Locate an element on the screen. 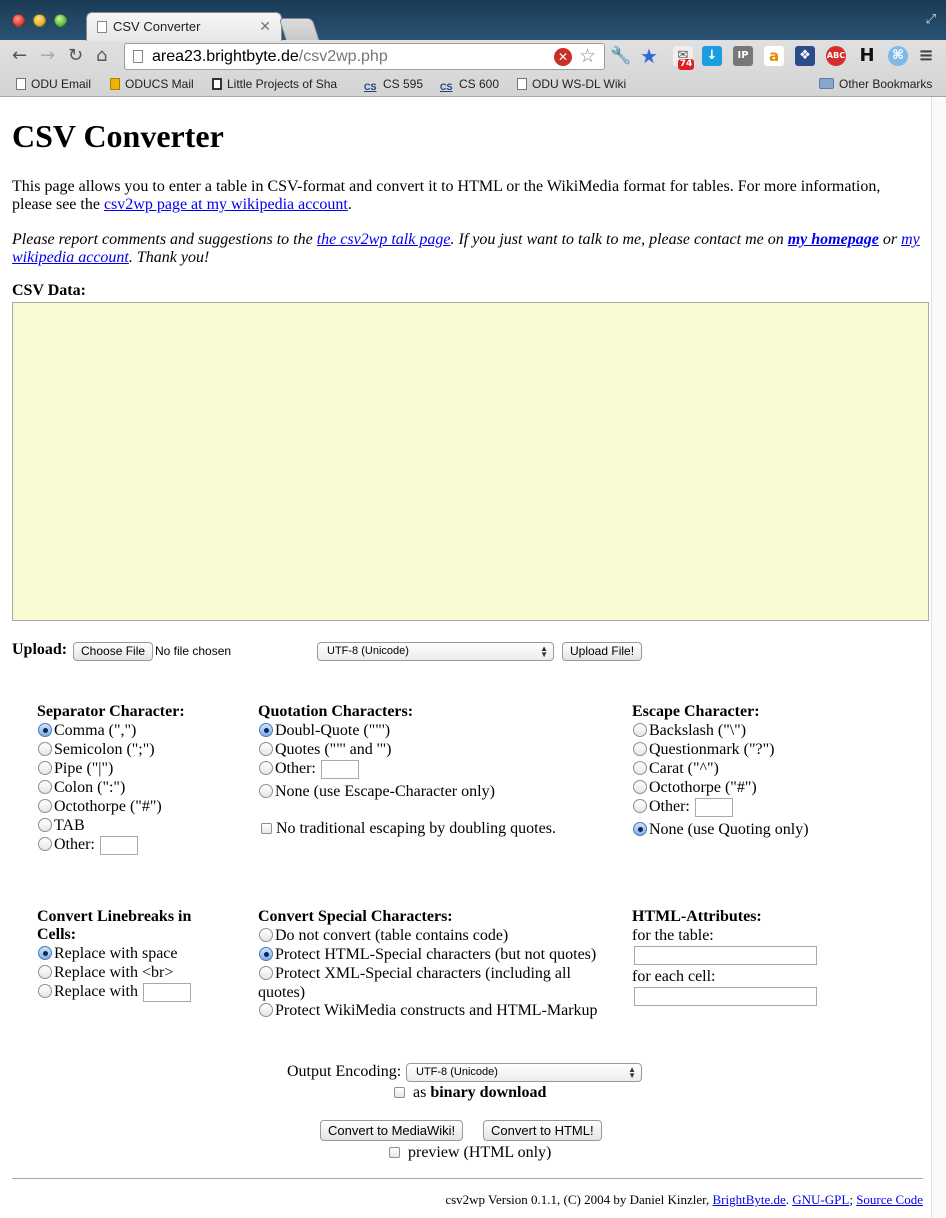  separator-option-other: Other: is located at coordinates (88, 845).